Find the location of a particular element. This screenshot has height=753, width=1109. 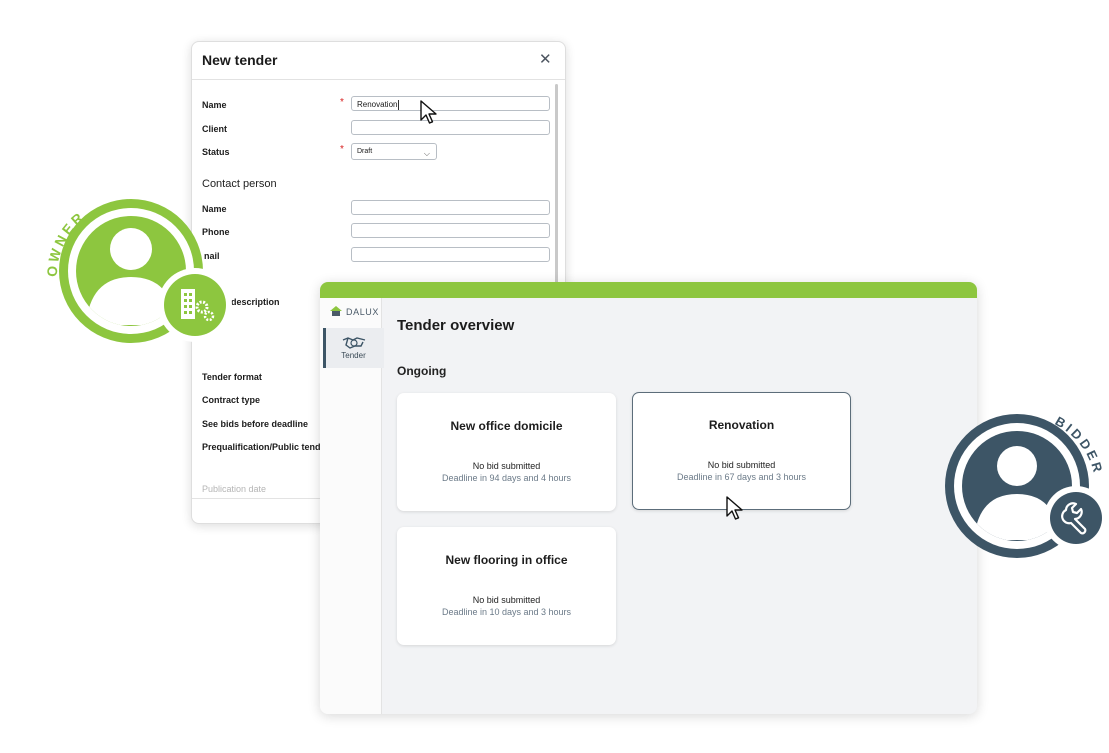

tender-card-name: Renovation is located at coordinates (741, 425).